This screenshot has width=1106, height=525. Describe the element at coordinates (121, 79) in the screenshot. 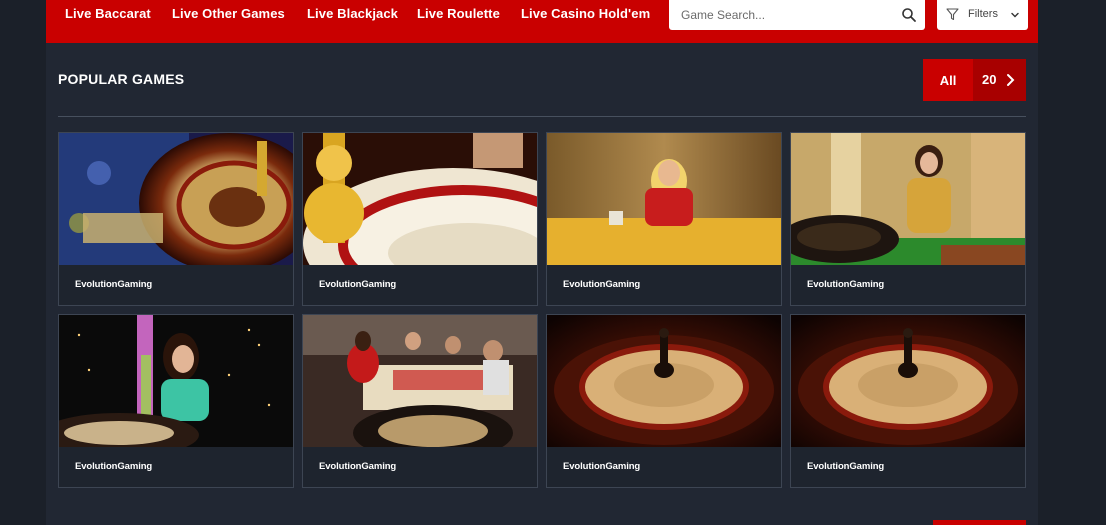

I see `section-title: POPULAR GAMES` at that location.